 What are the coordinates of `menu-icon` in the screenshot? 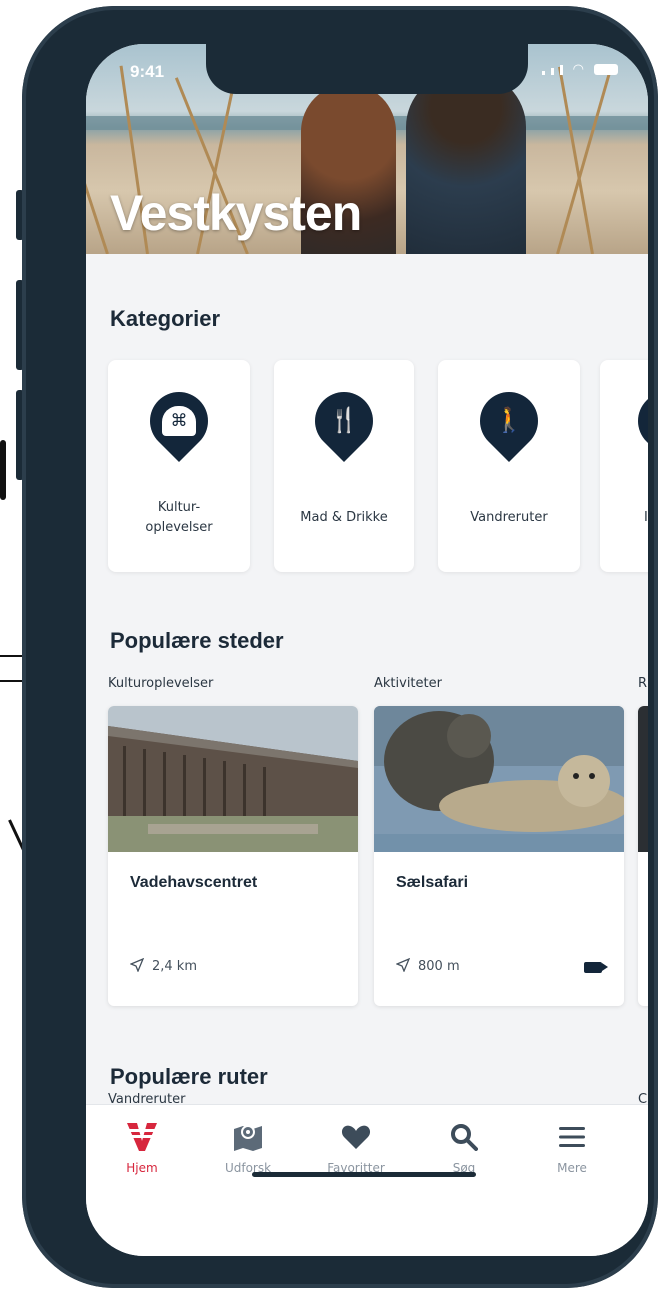 It's located at (572, 1137).